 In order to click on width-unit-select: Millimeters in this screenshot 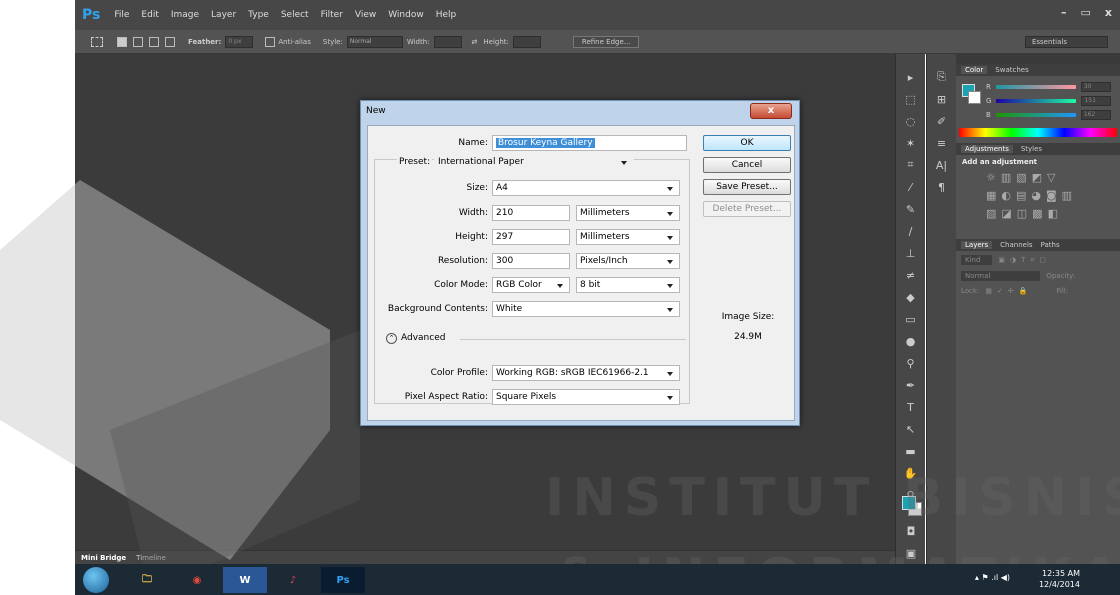, I will do `click(628, 213)`.